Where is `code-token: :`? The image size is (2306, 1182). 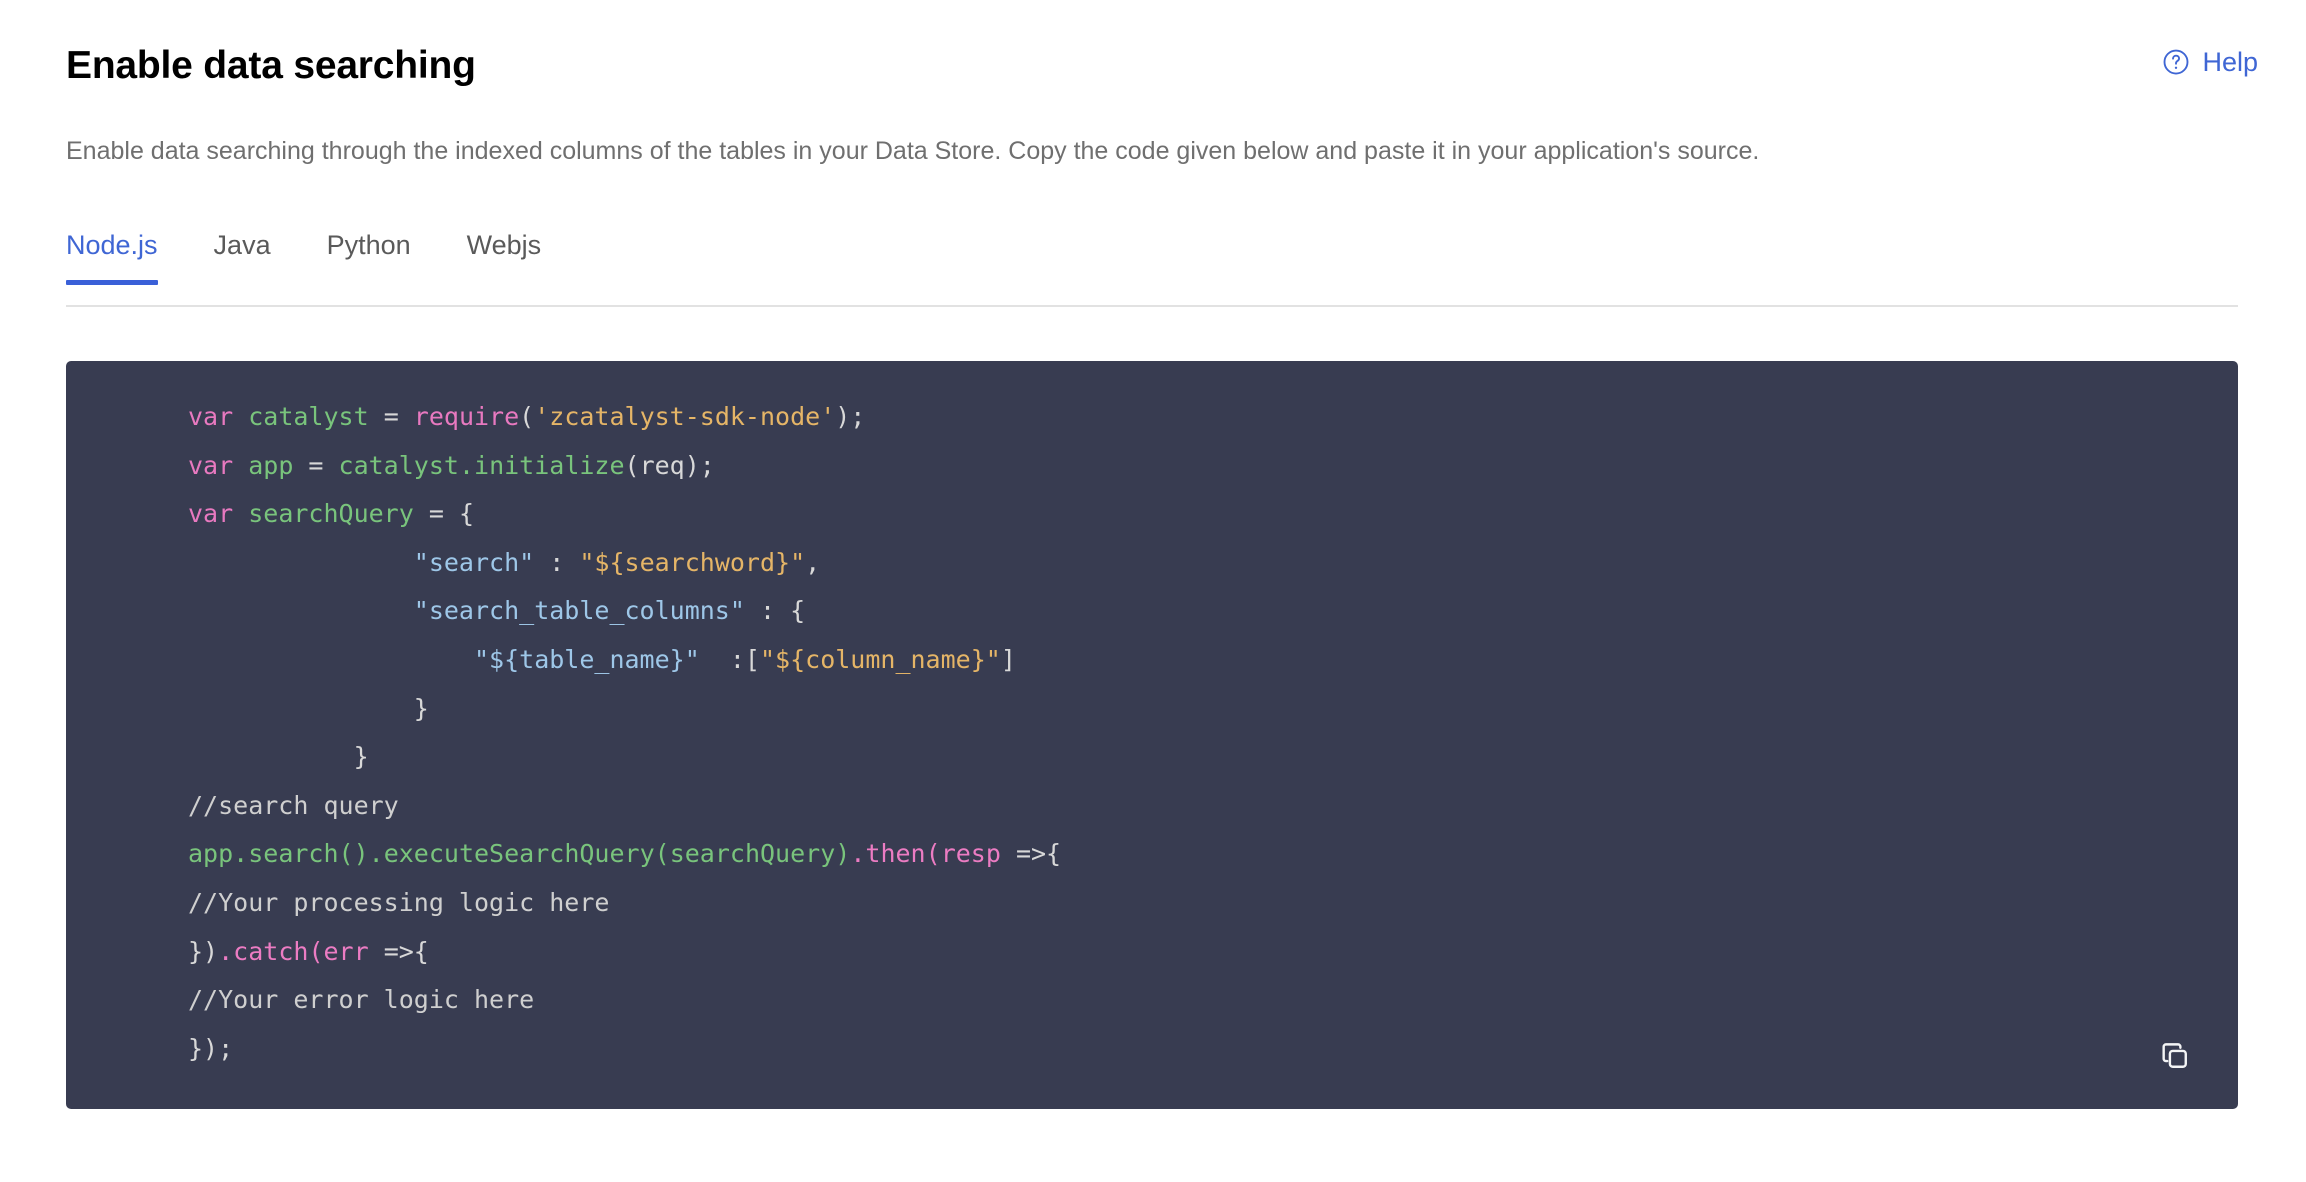
code-token: : is located at coordinates (557, 562).